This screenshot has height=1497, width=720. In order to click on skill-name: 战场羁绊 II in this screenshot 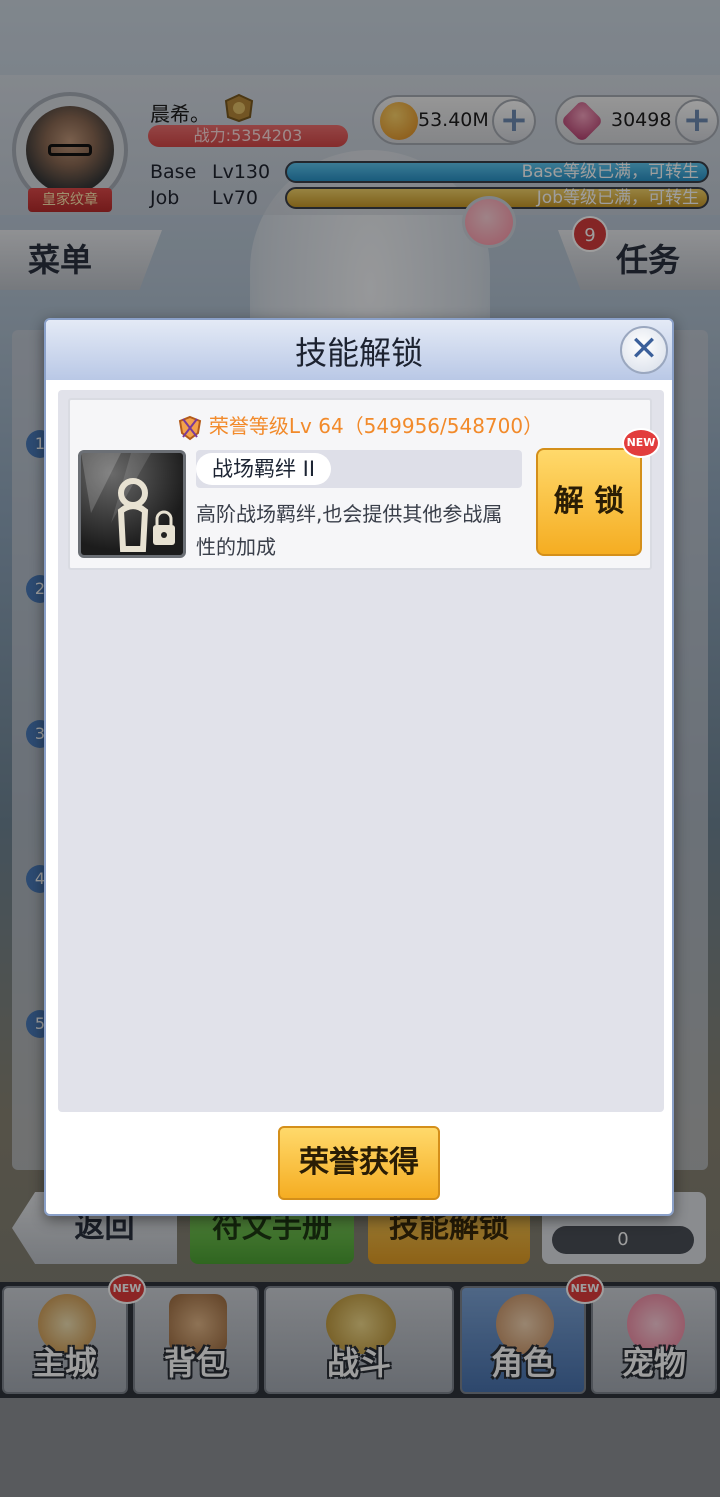, I will do `click(264, 469)`.